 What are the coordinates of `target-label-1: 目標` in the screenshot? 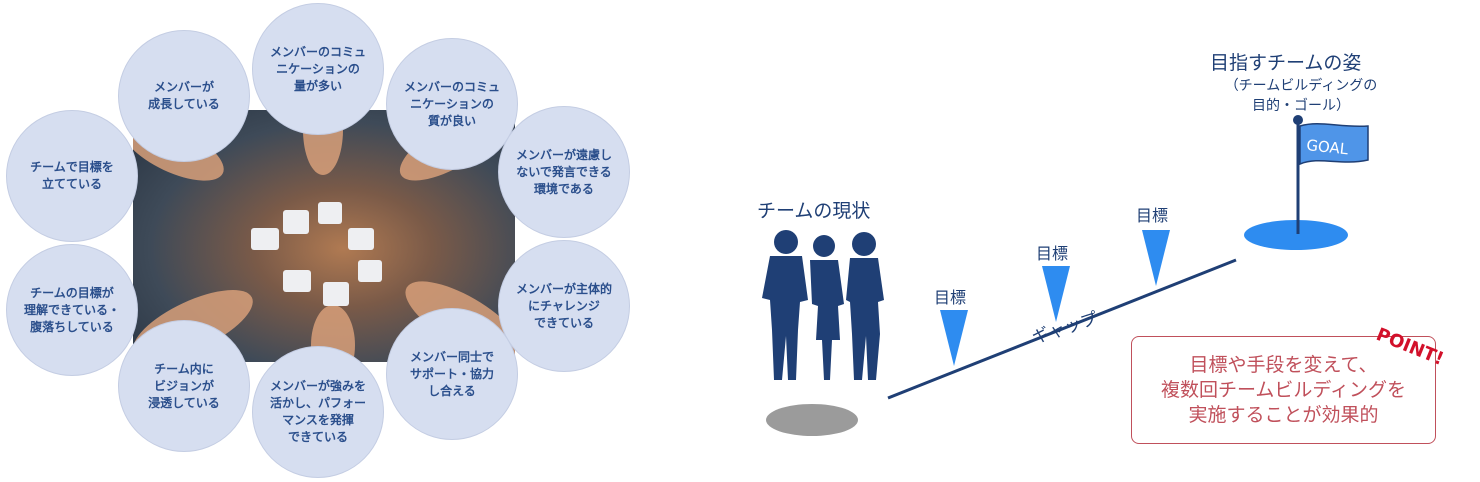 It's located at (950, 297).